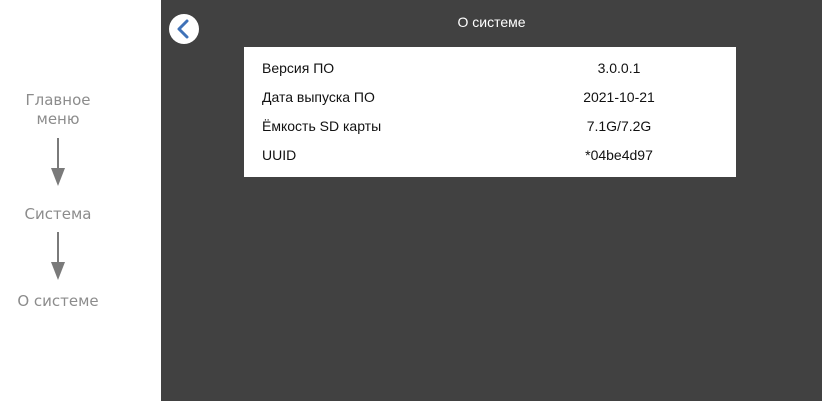 This screenshot has height=401, width=822. Describe the element at coordinates (619, 155) in the screenshot. I see `info-value: *04be4d97` at that location.